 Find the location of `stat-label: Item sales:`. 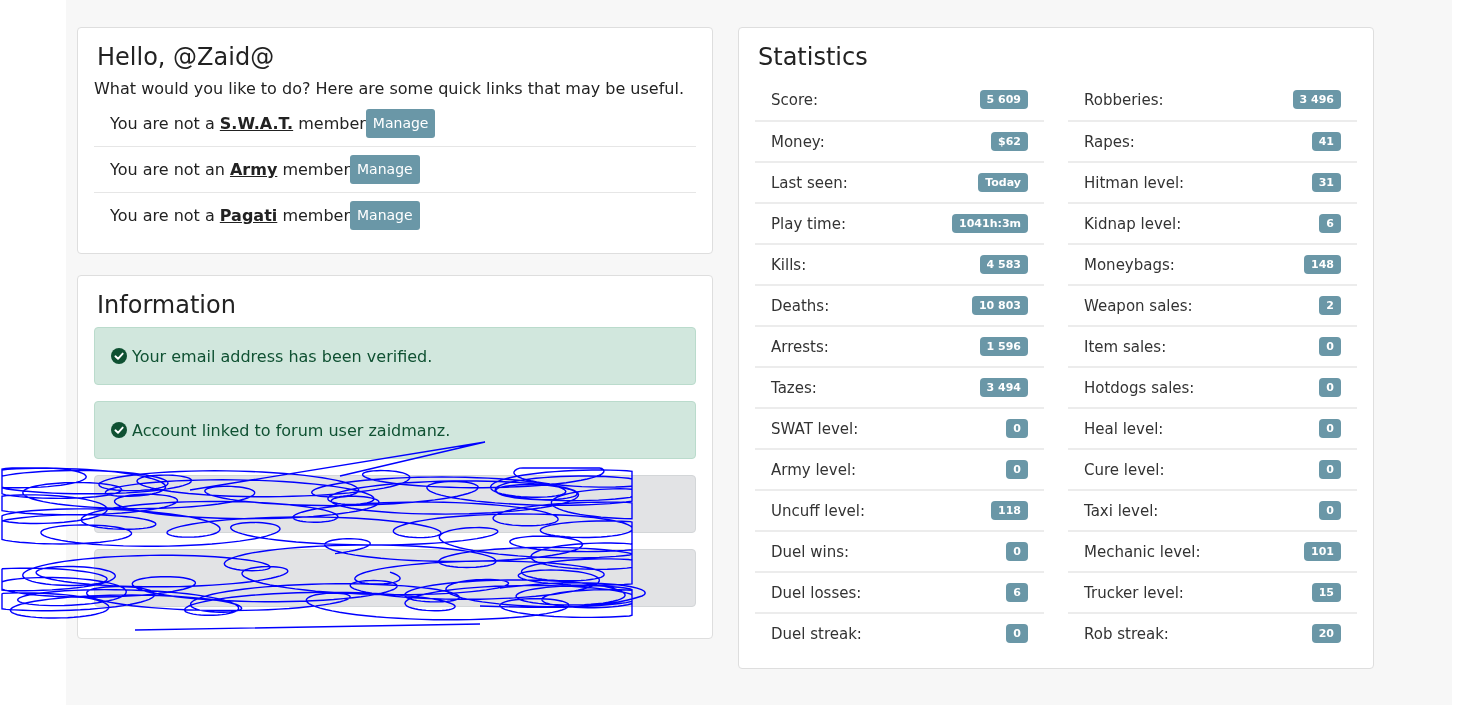

stat-label: Item sales: is located at coordinates (1125, 346).